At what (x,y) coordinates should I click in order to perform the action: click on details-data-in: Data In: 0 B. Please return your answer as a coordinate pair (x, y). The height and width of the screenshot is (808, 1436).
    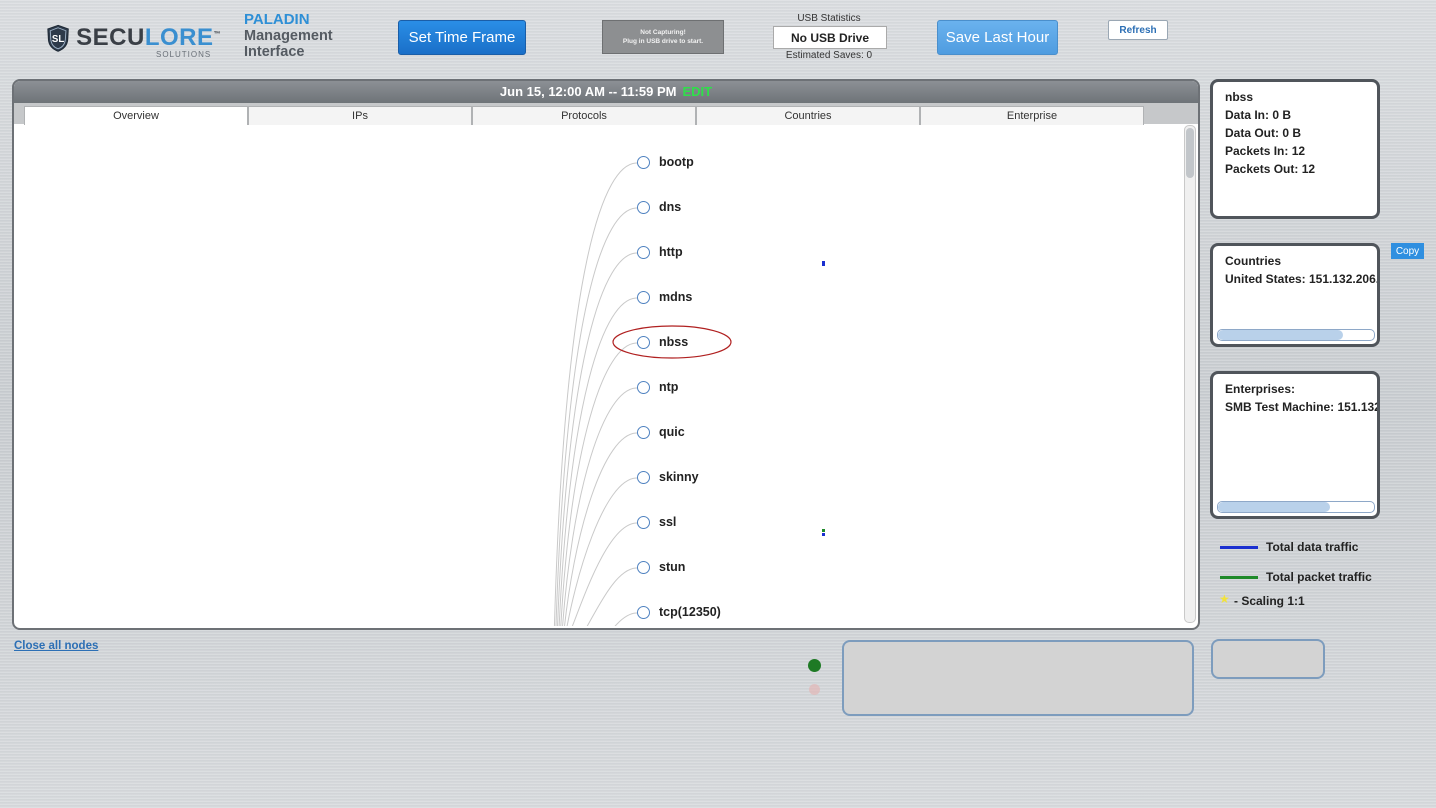
    Looking at the image, I should click on (1258, 115).